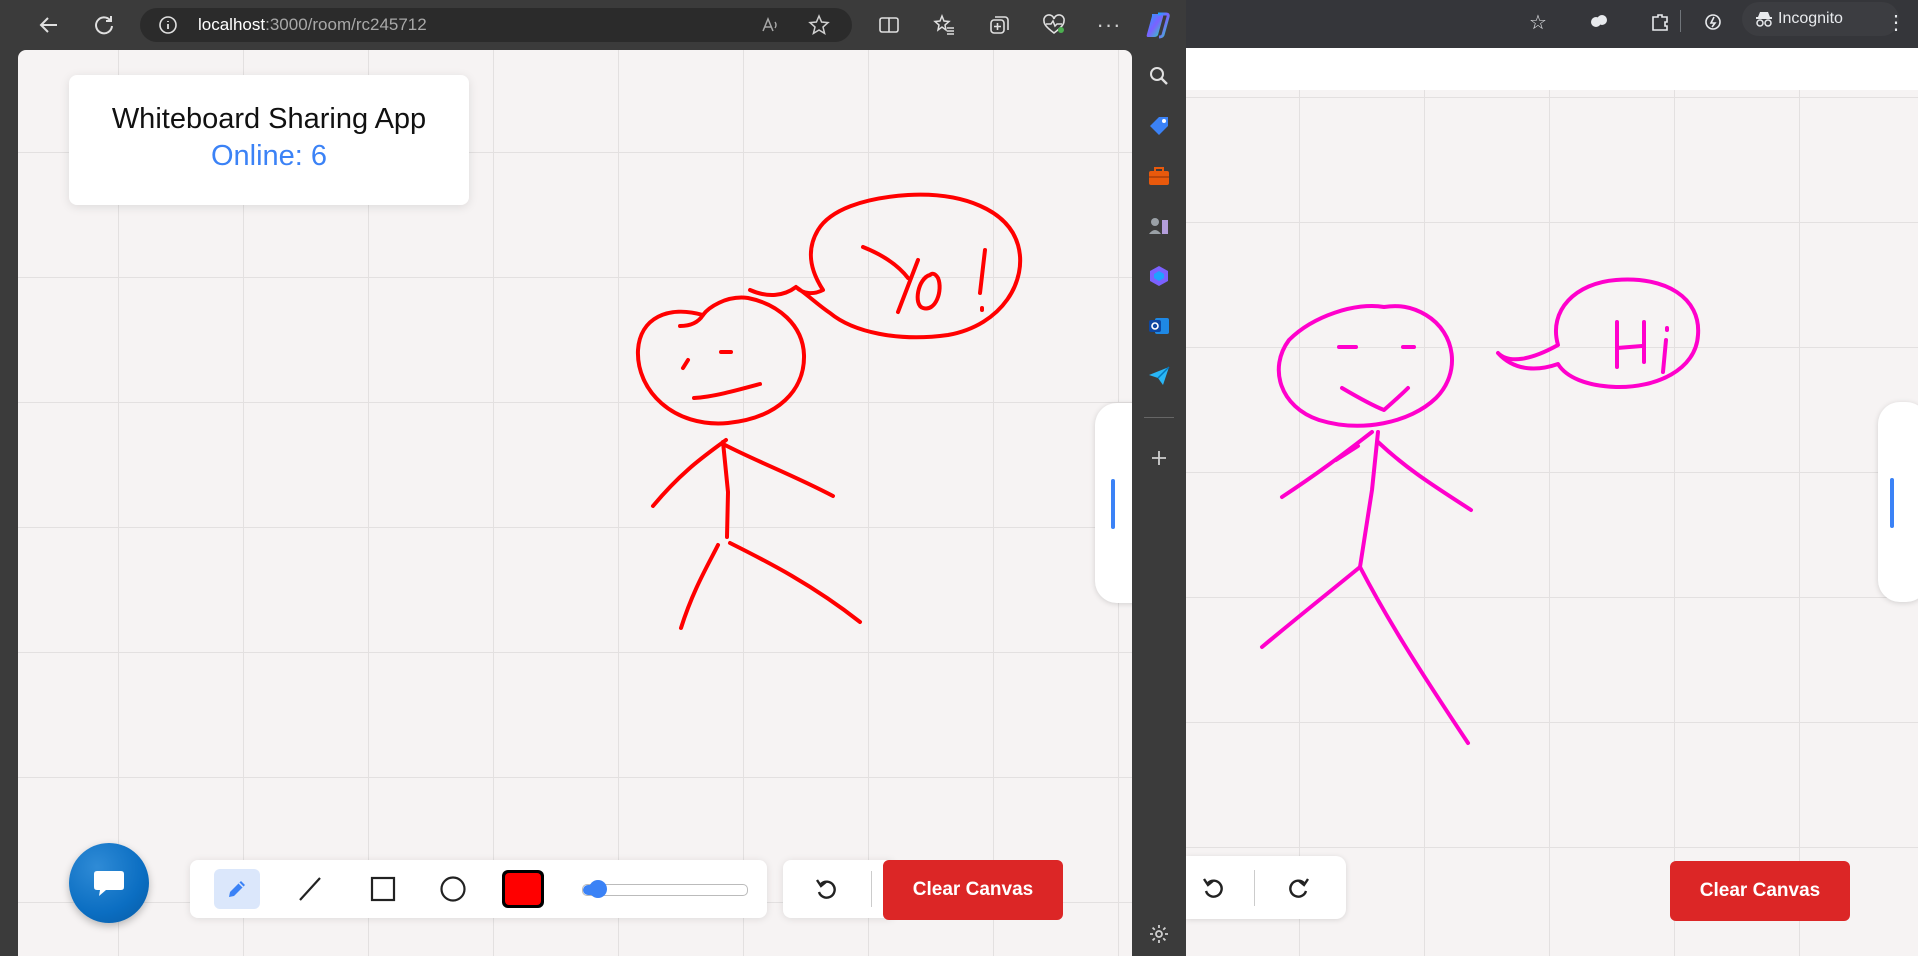  I want to click on microsoft-365-icon, so click(1159, 276).